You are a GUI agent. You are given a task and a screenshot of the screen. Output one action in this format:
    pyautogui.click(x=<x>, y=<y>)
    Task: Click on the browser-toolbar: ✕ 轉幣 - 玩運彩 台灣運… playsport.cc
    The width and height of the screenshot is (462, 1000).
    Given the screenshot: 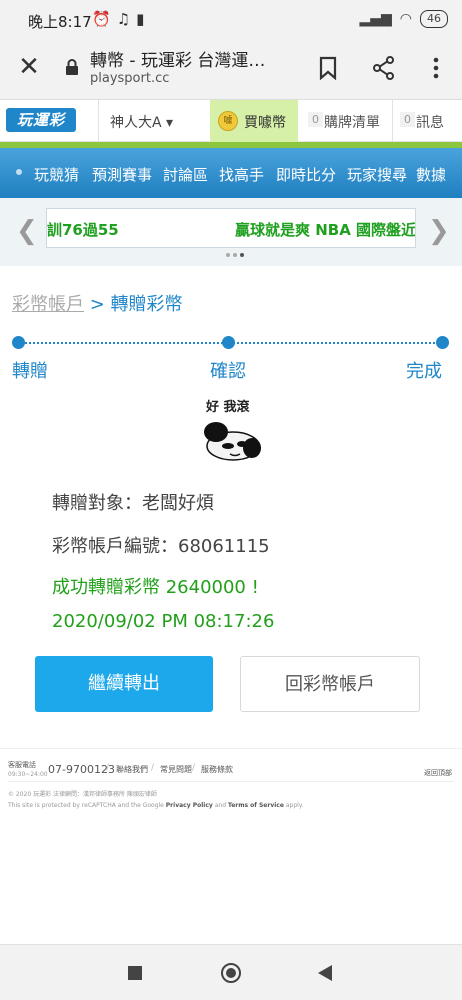 What is the action you would take?
    pyautogui.click(x=231, y=70)
    